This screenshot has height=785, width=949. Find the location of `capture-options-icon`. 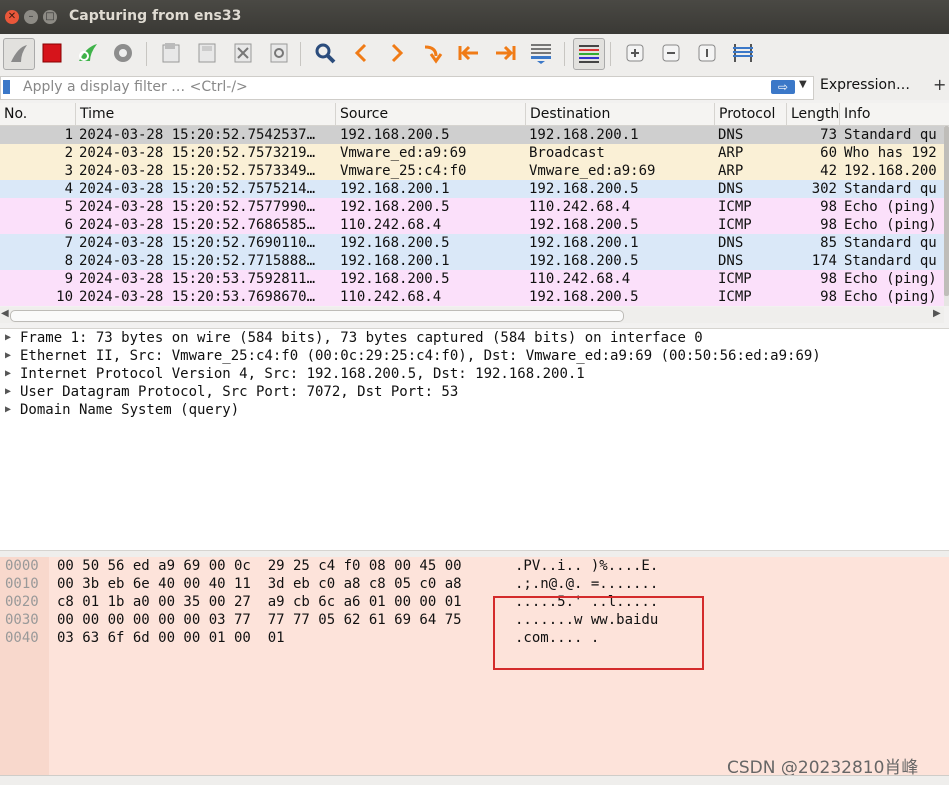

capture-options-icon is located at coordinates (123, 53).